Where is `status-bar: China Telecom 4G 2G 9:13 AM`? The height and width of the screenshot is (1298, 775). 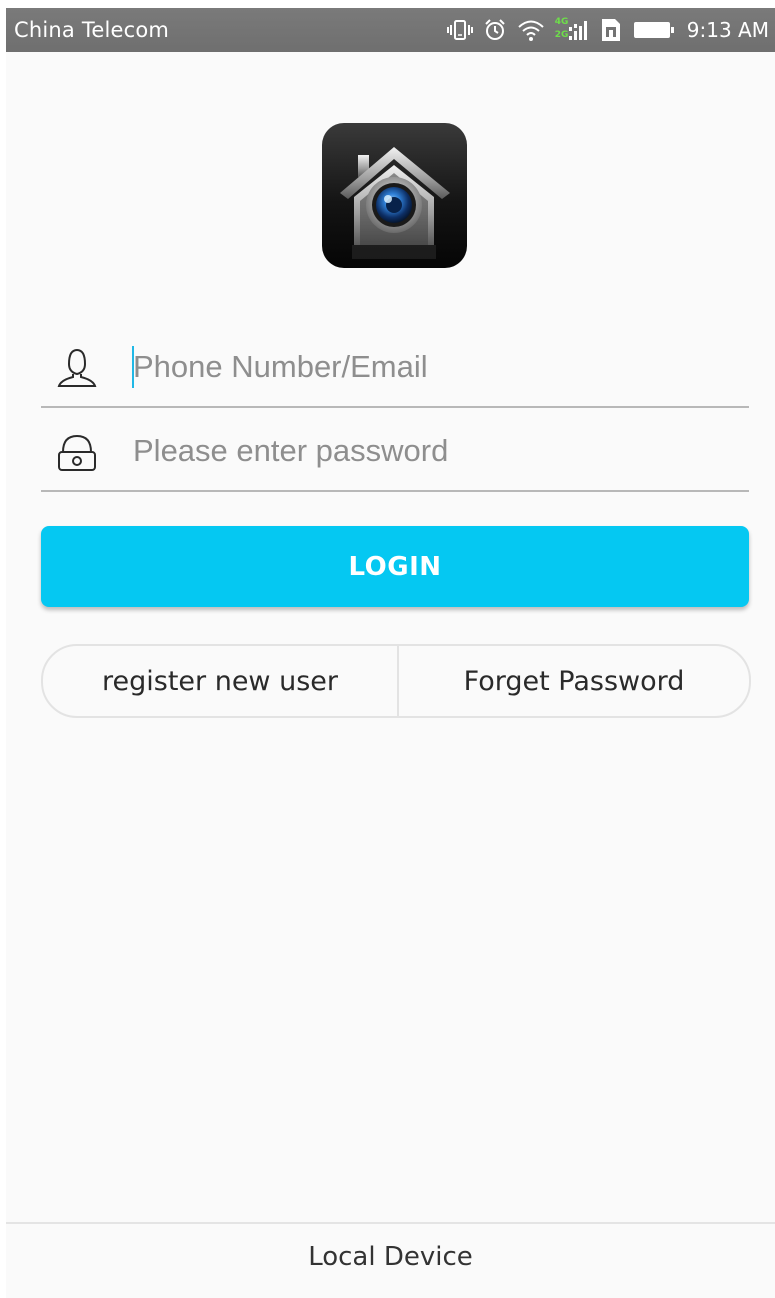 status-bar: China Telecom 4G 2G 9:13 AM is located at coordinates (390, 30).